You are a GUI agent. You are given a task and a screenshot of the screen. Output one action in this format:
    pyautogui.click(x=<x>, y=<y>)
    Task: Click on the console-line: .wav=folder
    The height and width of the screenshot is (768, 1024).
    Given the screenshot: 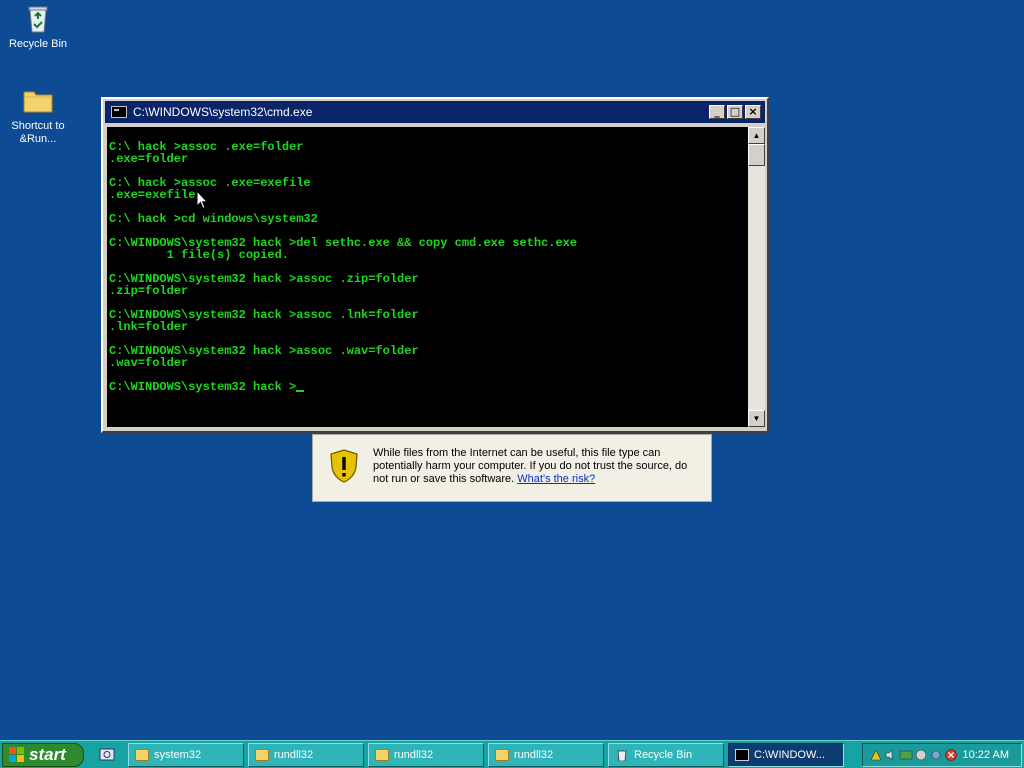 What is the action you would take?
    pyautogui.click(x=149, y=363)
    